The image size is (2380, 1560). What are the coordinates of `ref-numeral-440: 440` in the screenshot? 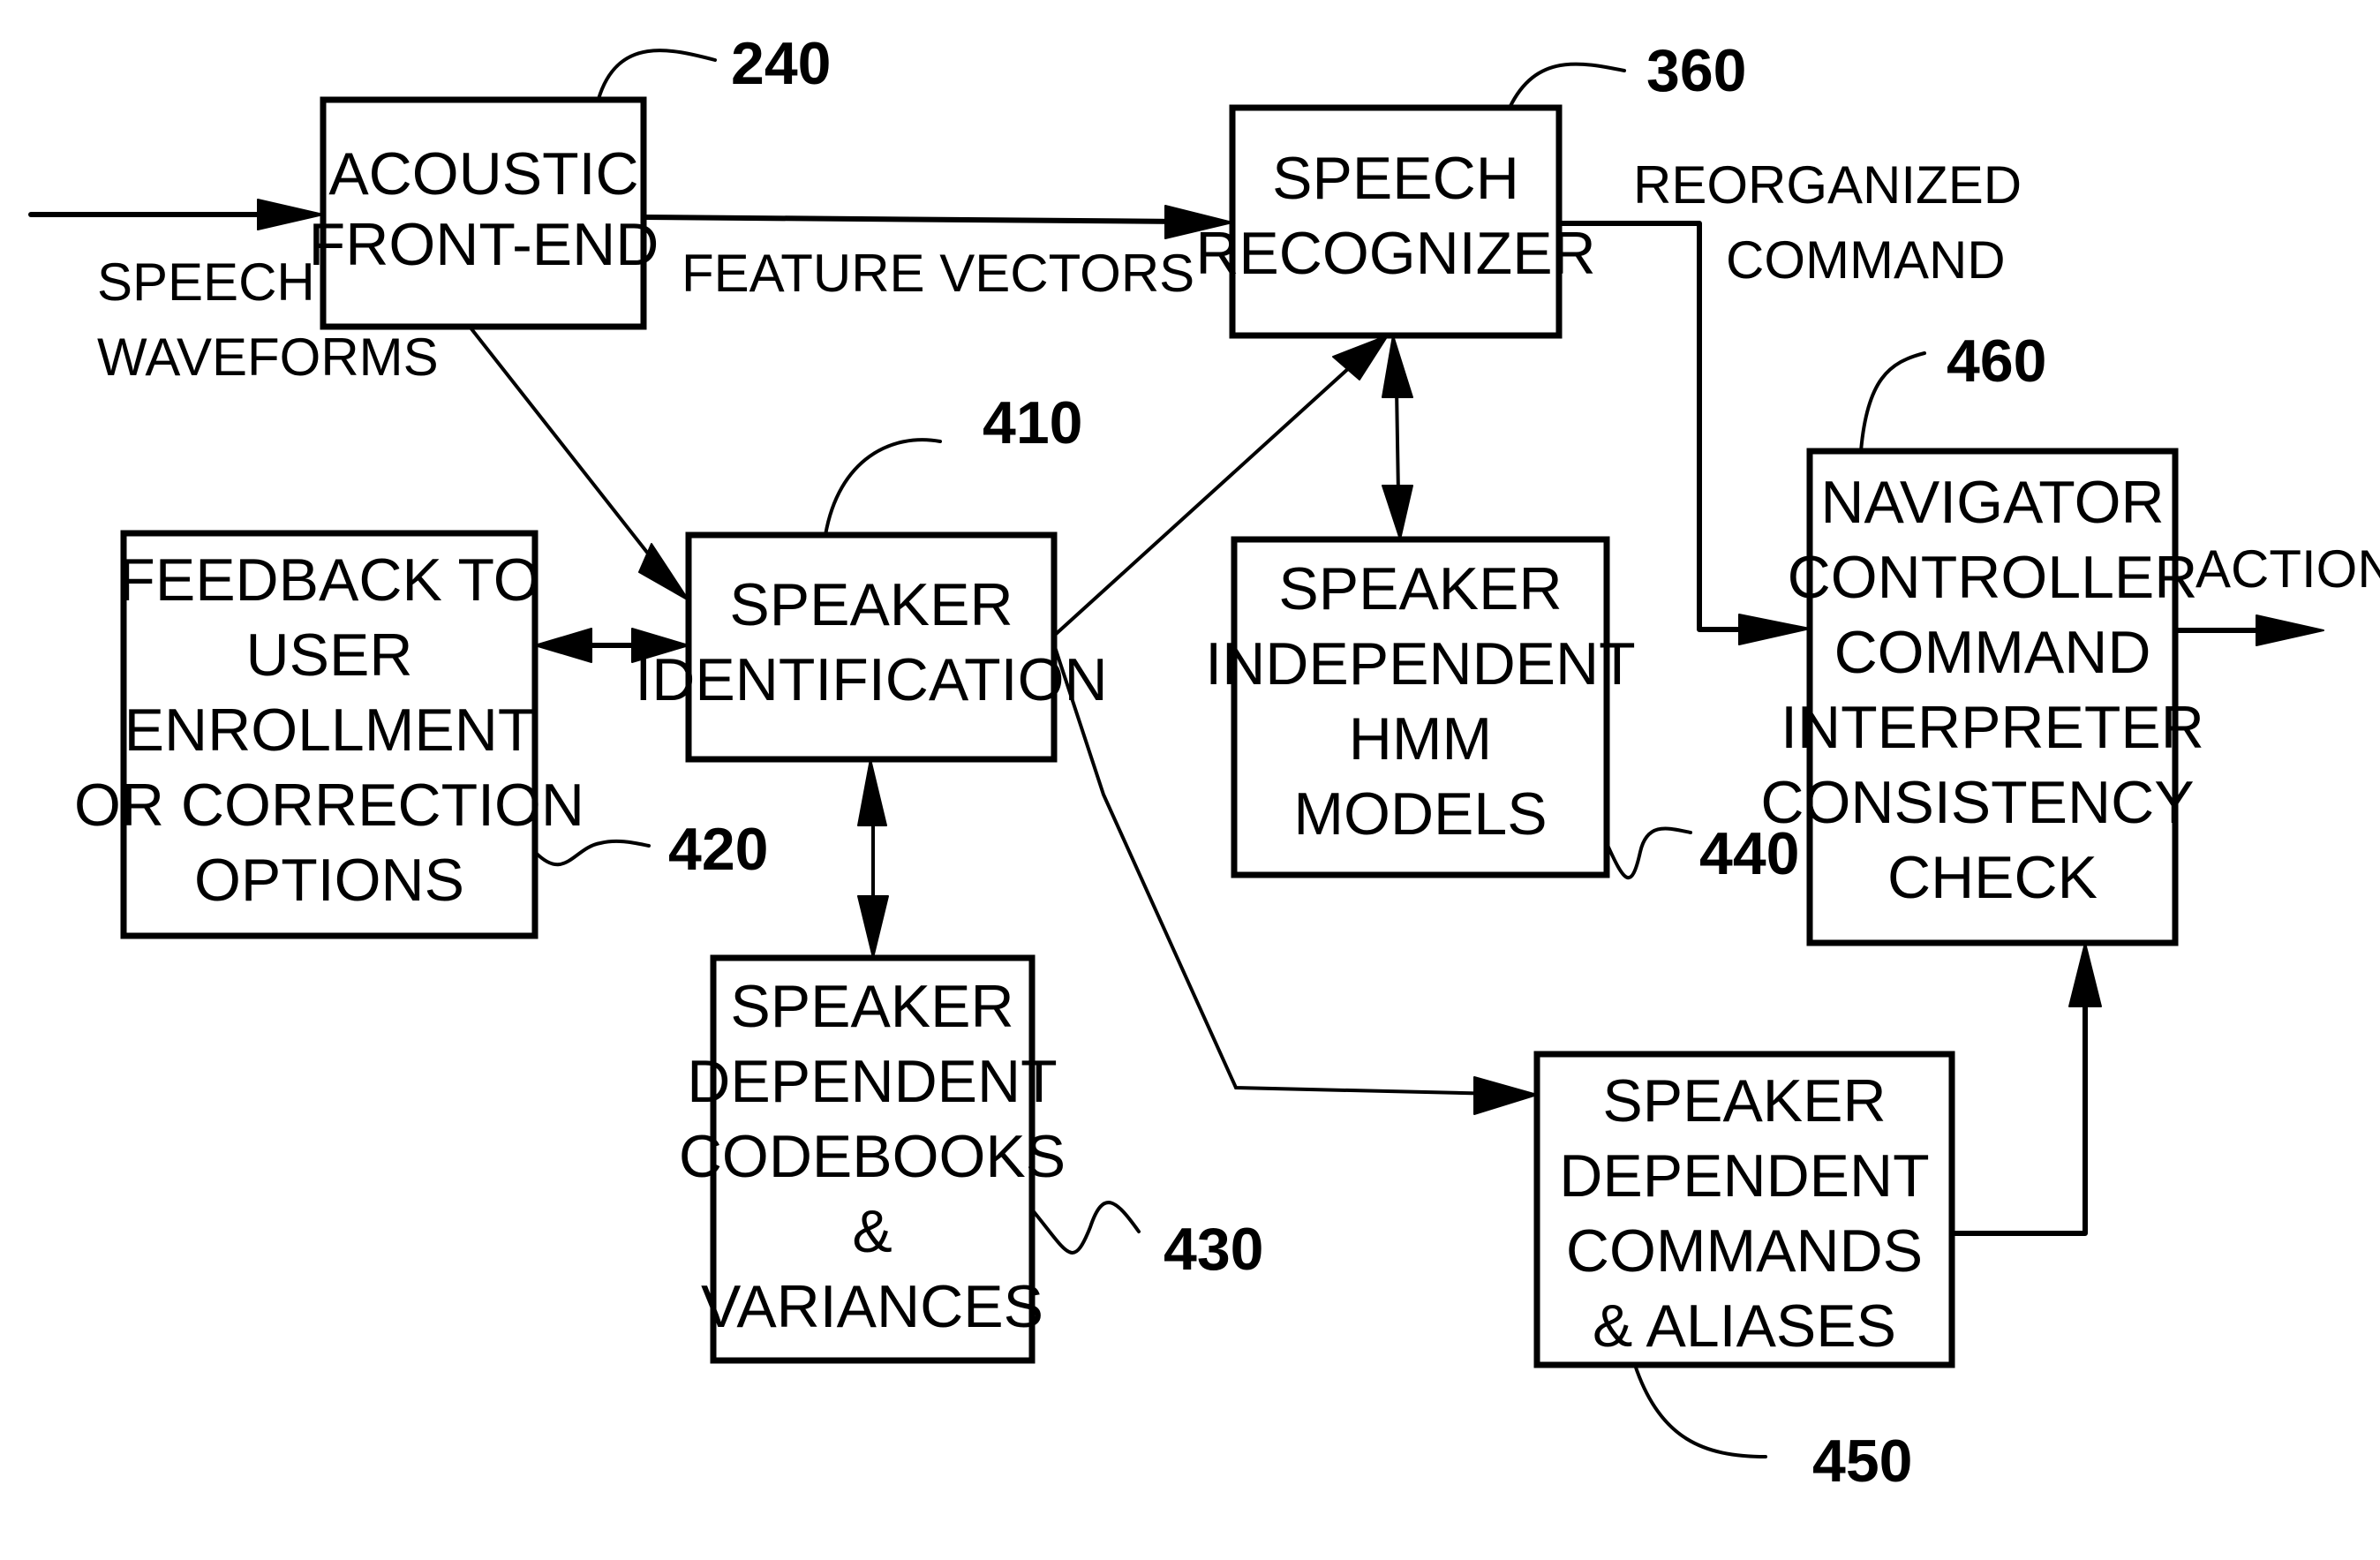 It's located at (1749, 853).